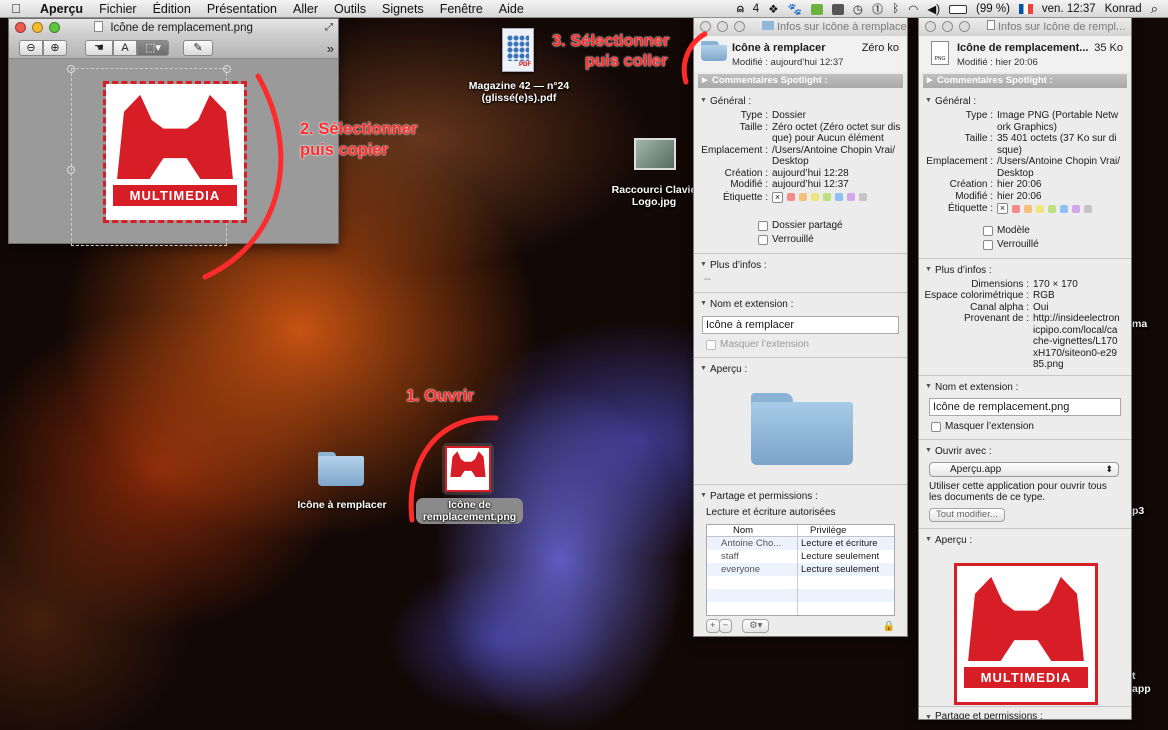 Image resolution: width=1168 pixels, height=730 pixels. Describe the element at coordinates (800, 325) in the screenshot. I see `name-field: Icône à remplacer` at that location.